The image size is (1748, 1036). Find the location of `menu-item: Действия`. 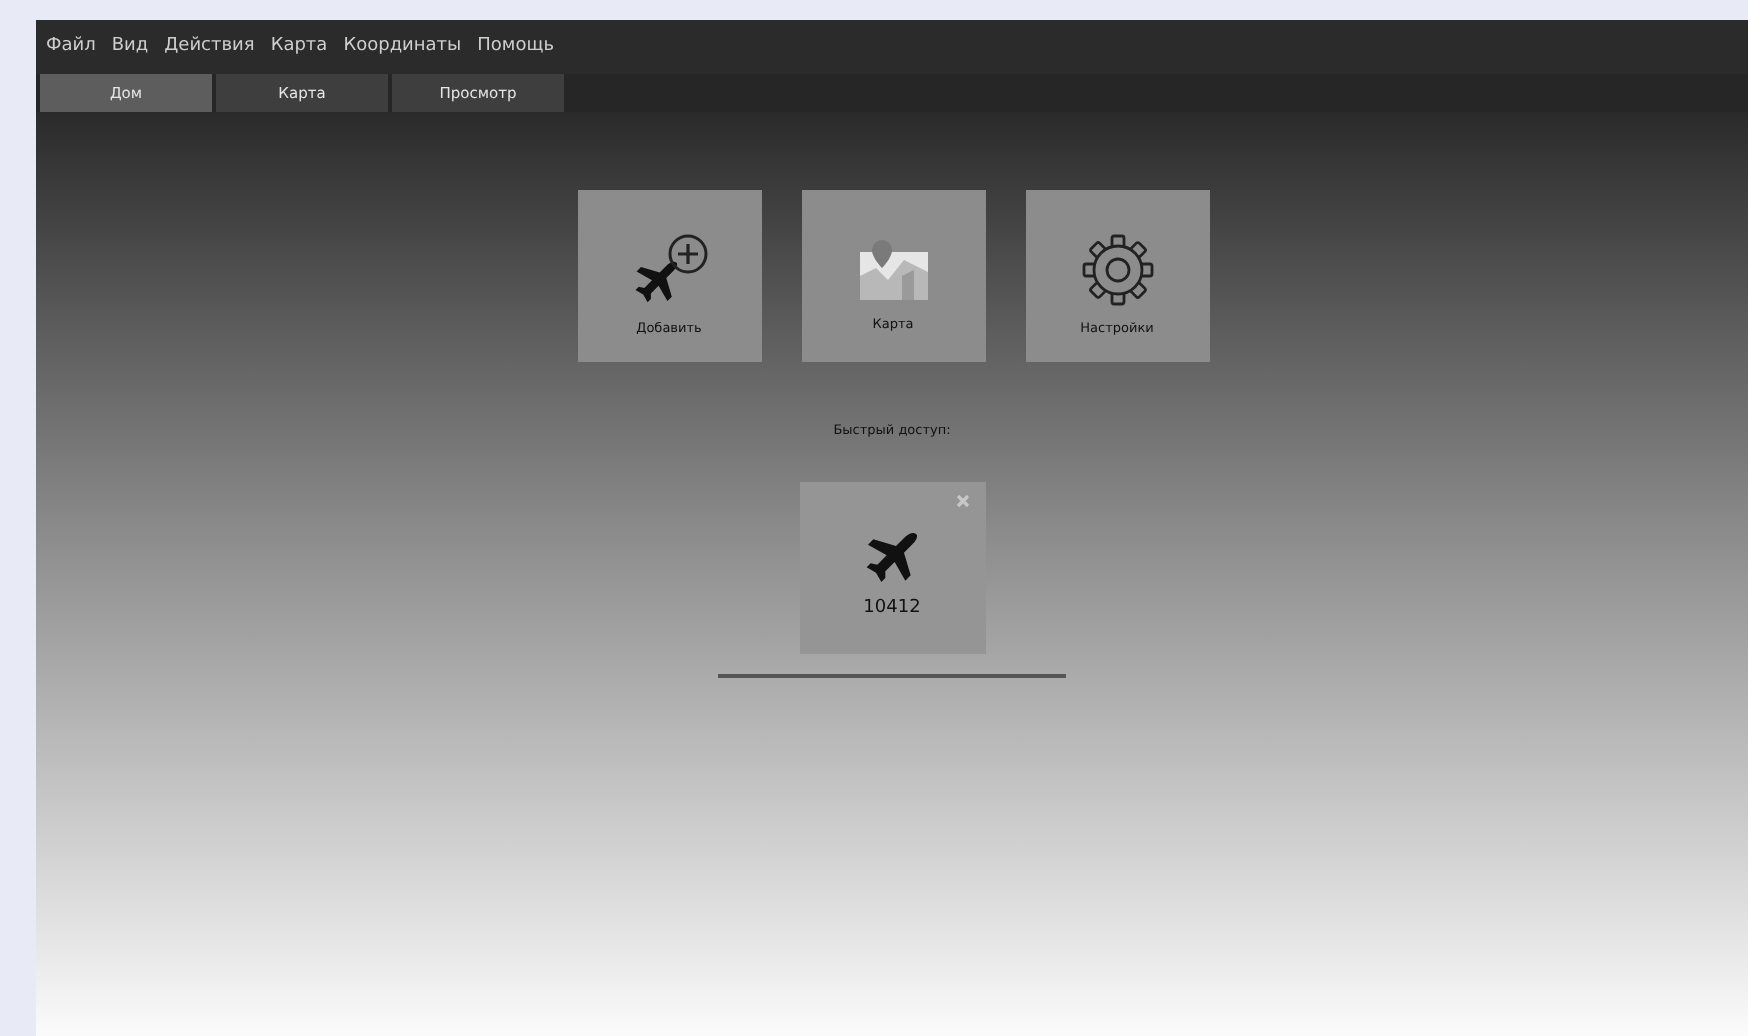

menu-item: Действия is located at coordinates (209, 45).